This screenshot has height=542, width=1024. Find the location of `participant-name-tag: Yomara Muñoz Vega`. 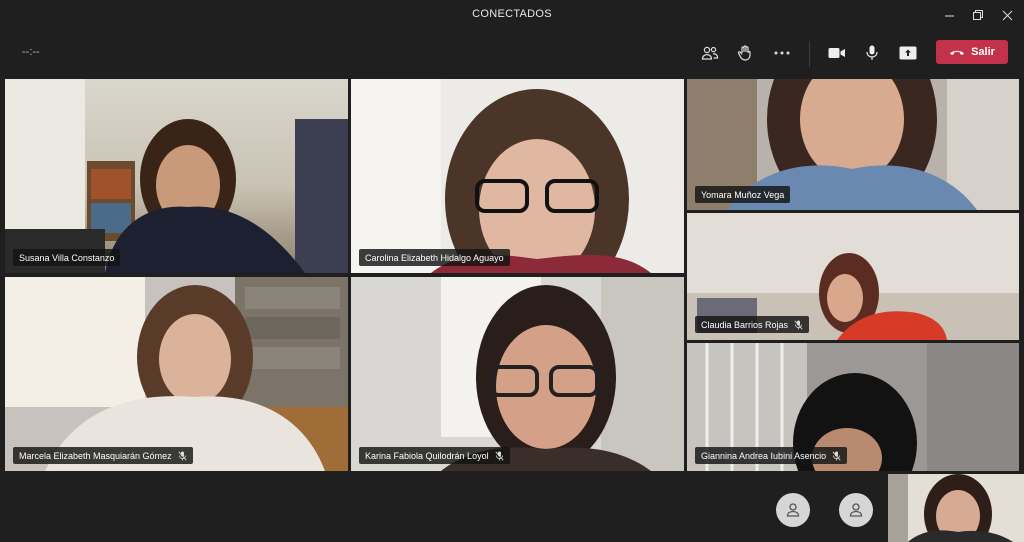

participant-name-tag: Yomara Muñoz Vega is located at coordinates (743, 194).